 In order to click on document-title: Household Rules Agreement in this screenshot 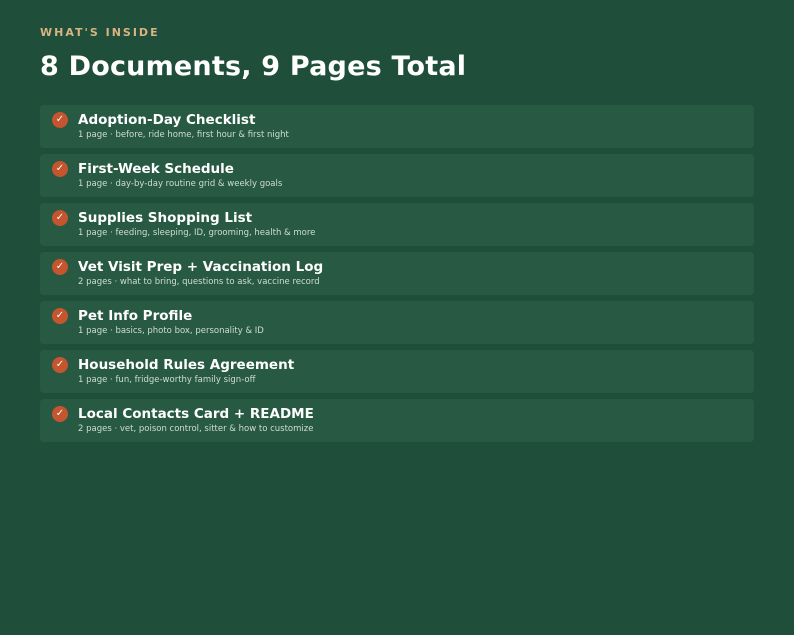, I will do `click(186, 365)`.